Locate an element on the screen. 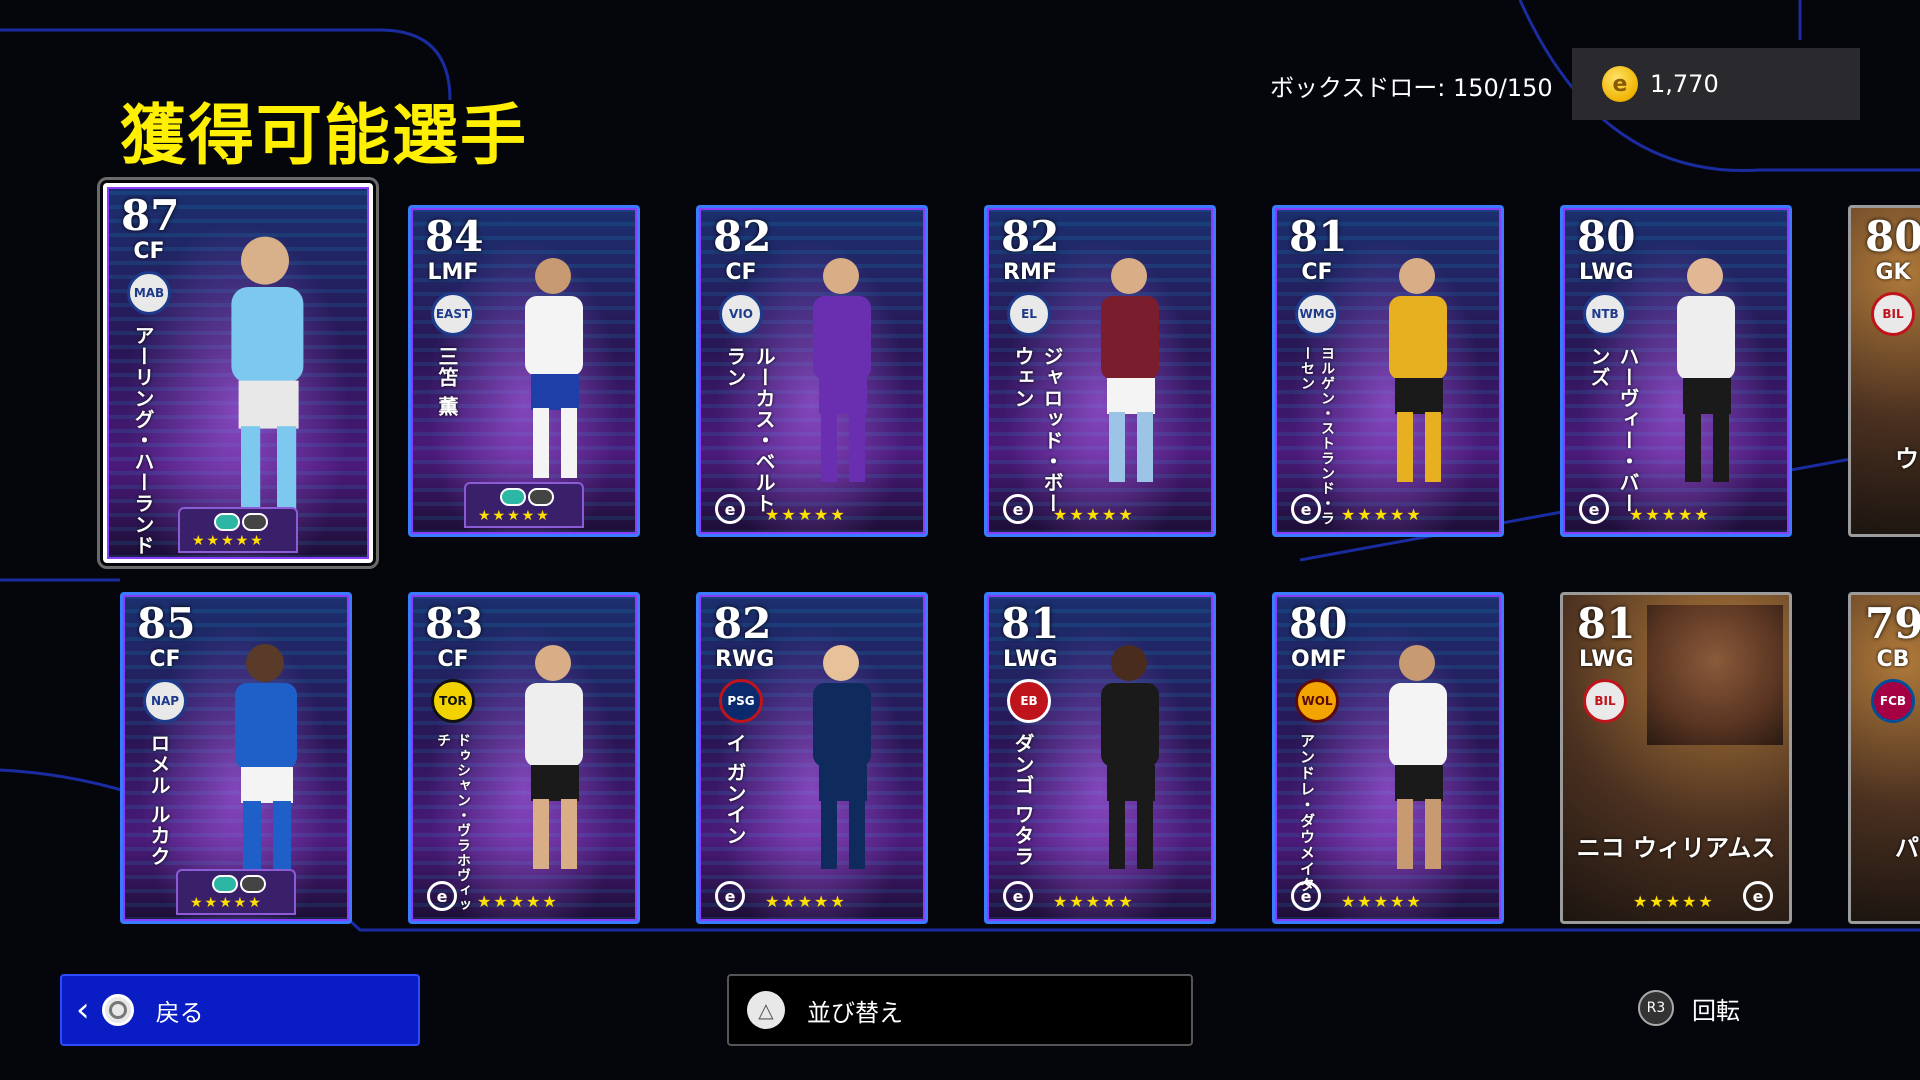 The image size is (1920, 1080). club-badge-icon: NAP is located at coordinates (165, 701).